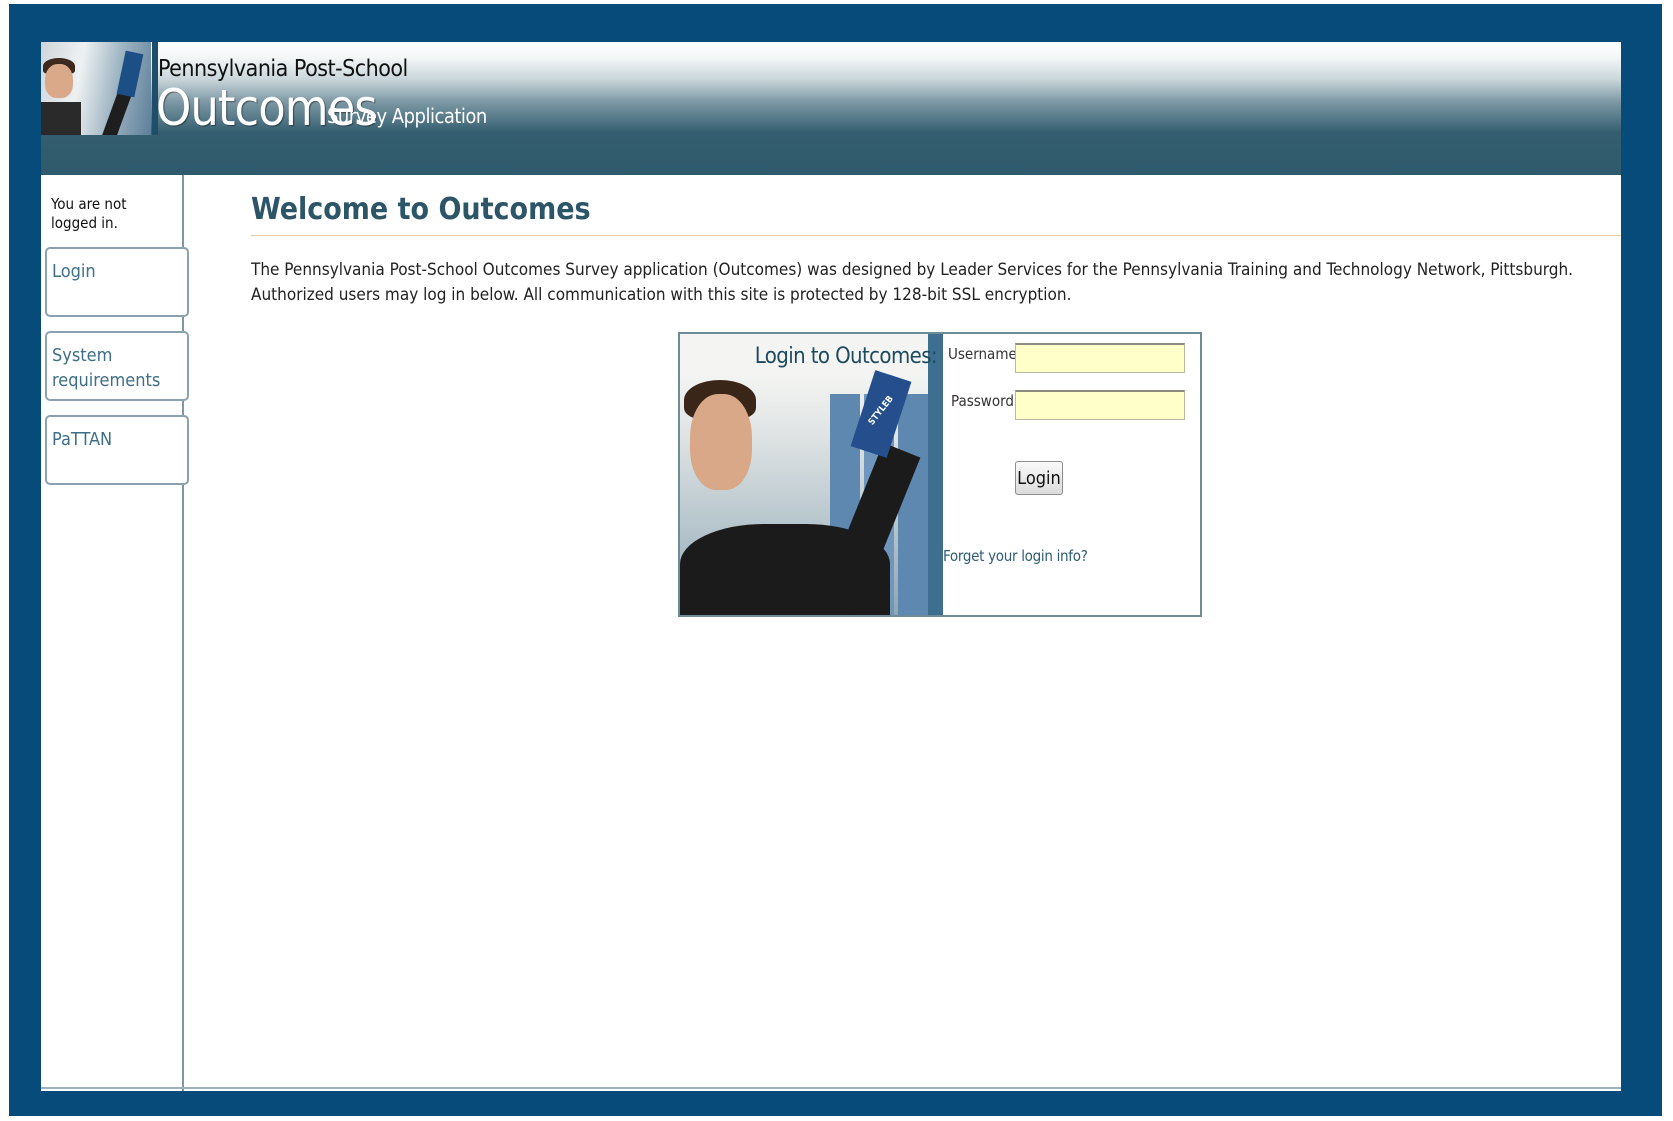  I want to click on photo-edge, so click(935, 474).